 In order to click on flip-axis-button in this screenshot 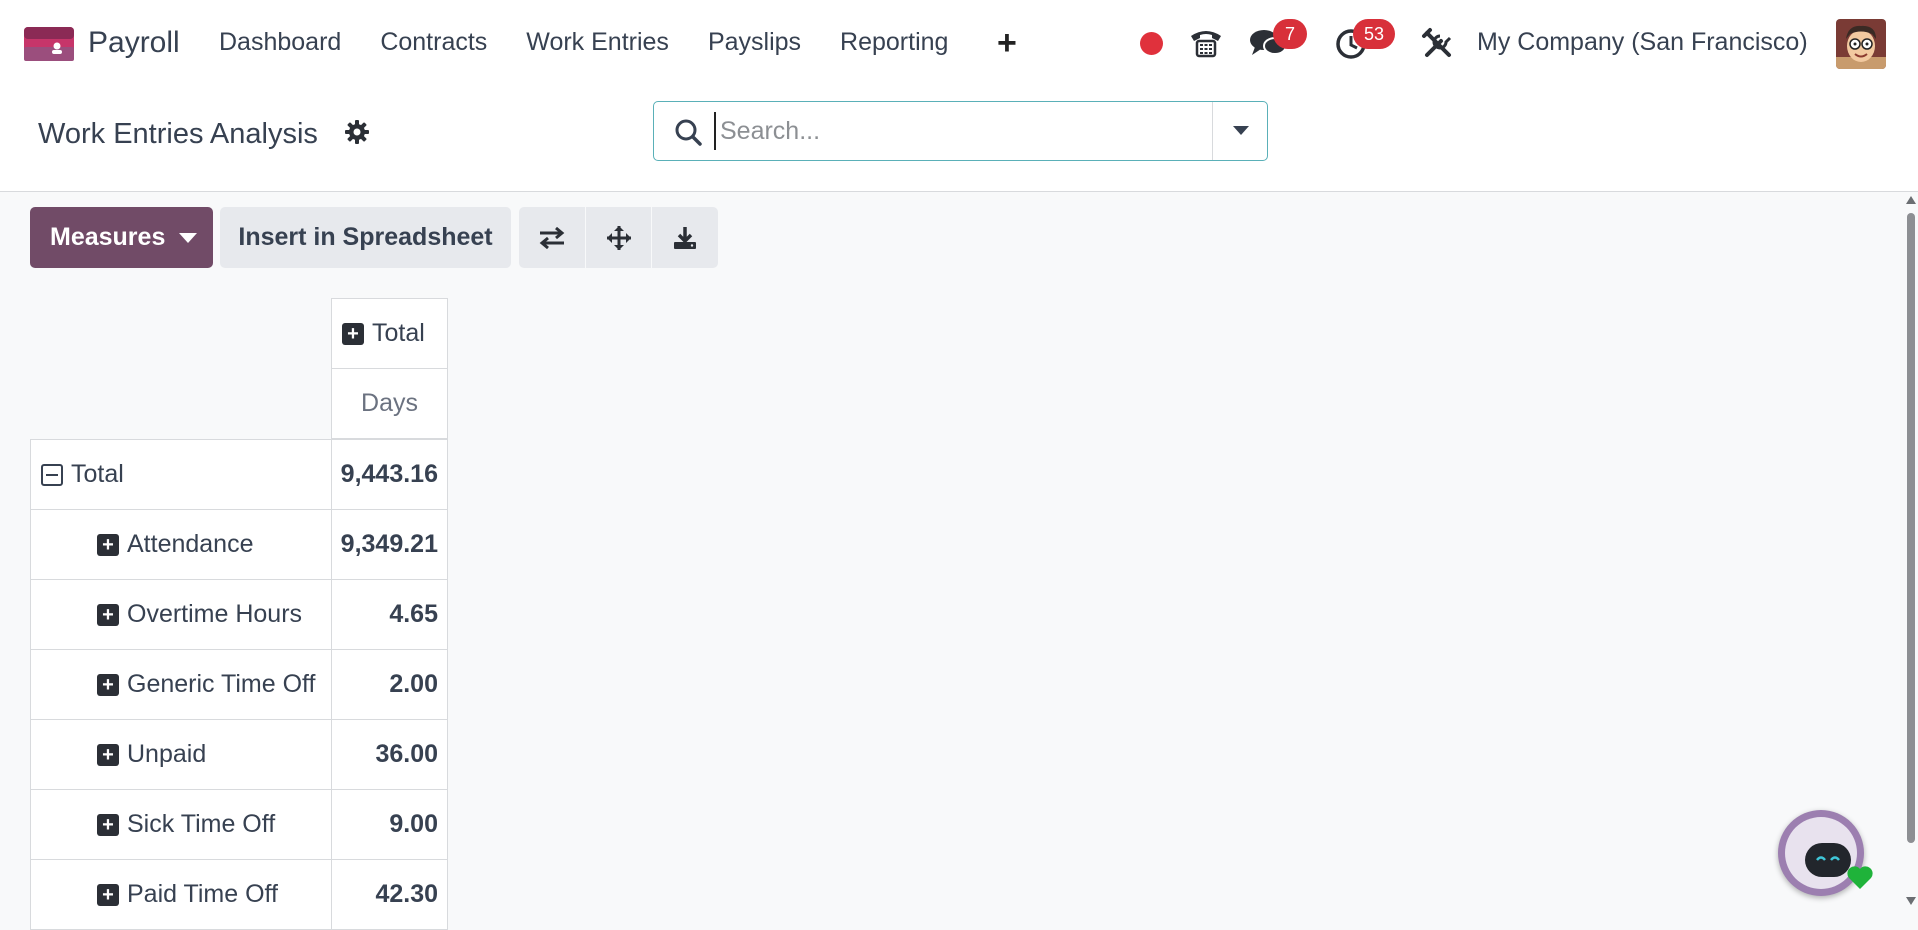, I will do `click(552, 237)`.